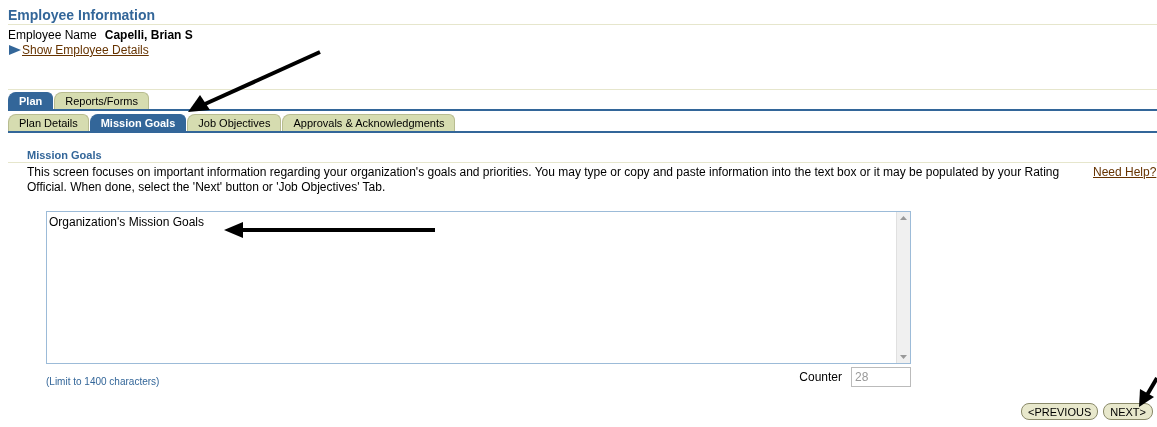  What do you see at coordinates (31, 100) in the screenshot?
I see `tab: Plan` at bounding box center [31, 100].